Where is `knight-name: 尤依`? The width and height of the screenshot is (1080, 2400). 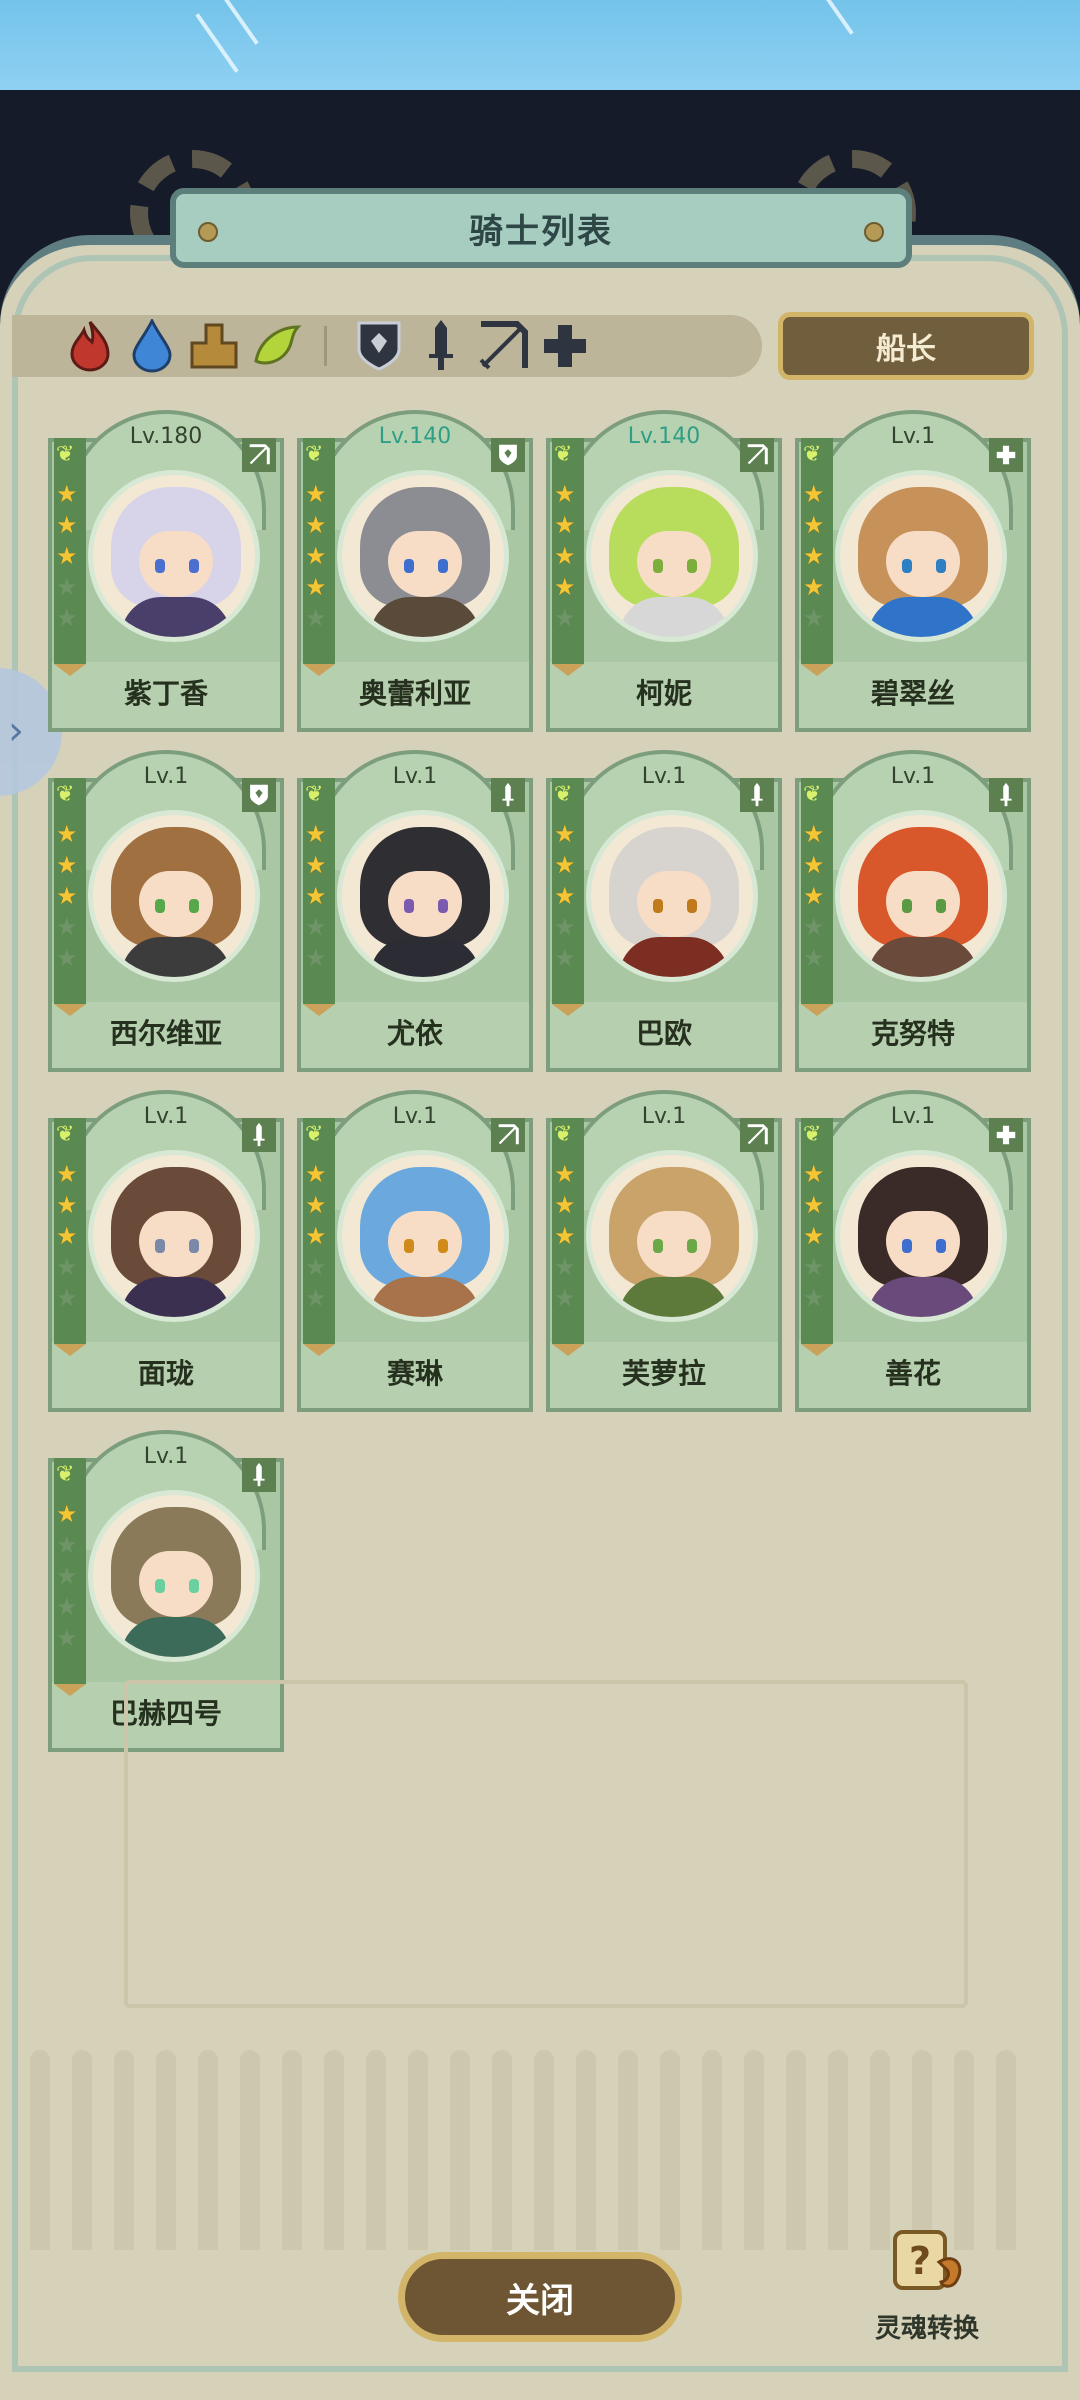
knight-name: 尤依 is located at coordinates (414, 1033).